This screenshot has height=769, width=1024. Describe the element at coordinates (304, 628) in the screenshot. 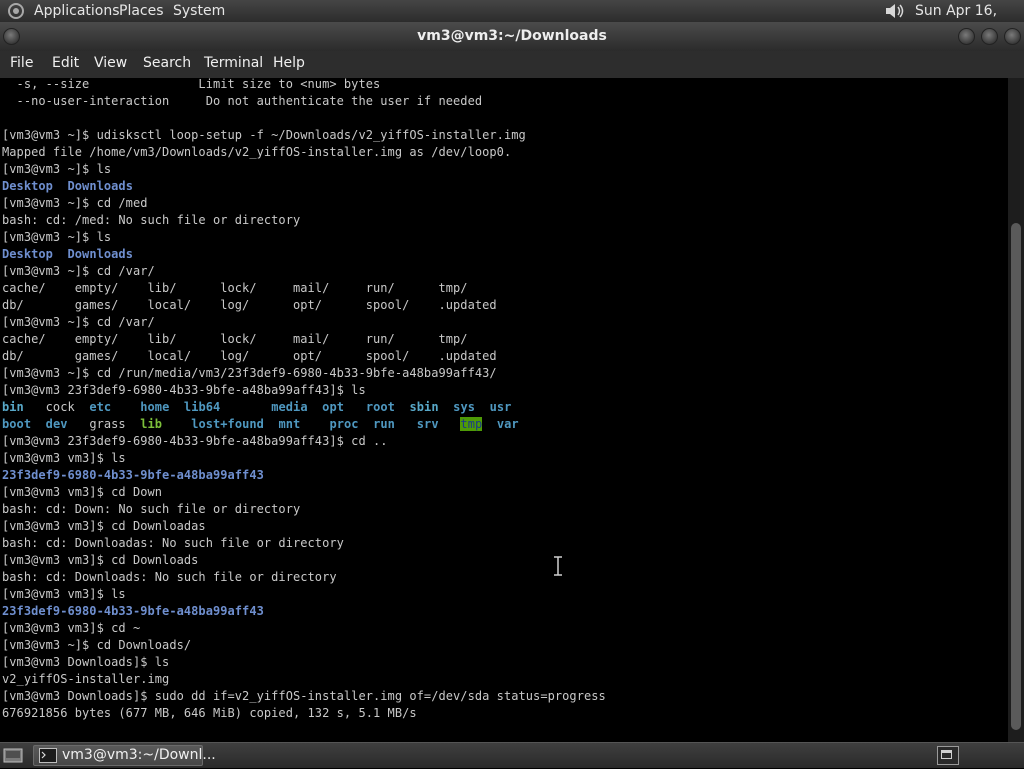

I see `terminal-line: [vm3@vm3 vm3]$ cd ~` at that location.